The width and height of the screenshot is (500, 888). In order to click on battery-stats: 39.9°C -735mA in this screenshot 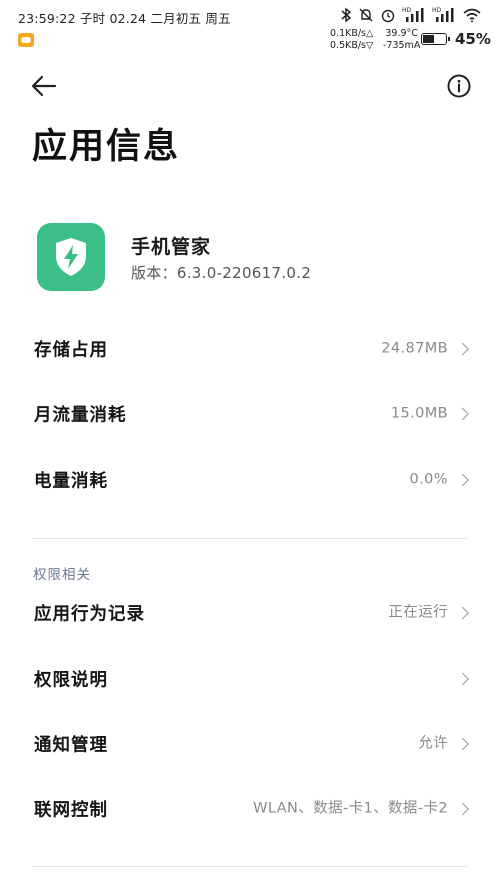, I will do `click(401, 40)`.